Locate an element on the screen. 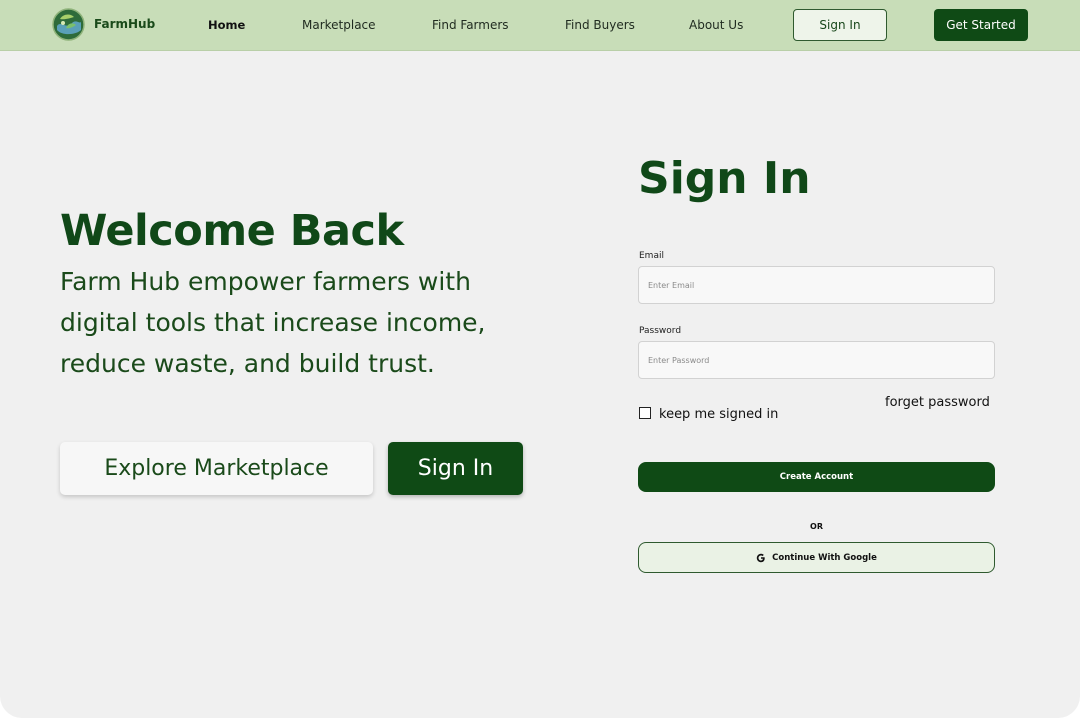 Image resolution: width=1080 pixels, height=718 pixels. password-field is located at coordinates (816, 360).